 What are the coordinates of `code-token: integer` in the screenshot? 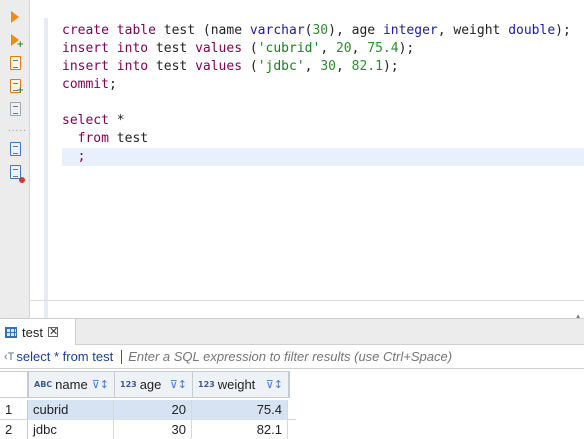 It's located at (410, 30).